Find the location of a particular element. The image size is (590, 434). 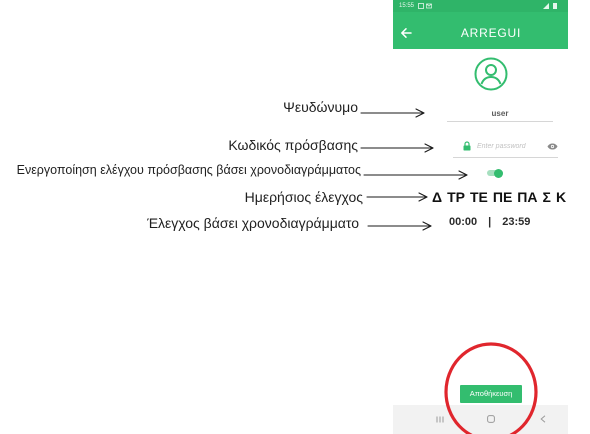

annotation-label-schedule-time: Έλεγχος βάσει χρονοδιαγράμματο is located at coordinates (253, 223).